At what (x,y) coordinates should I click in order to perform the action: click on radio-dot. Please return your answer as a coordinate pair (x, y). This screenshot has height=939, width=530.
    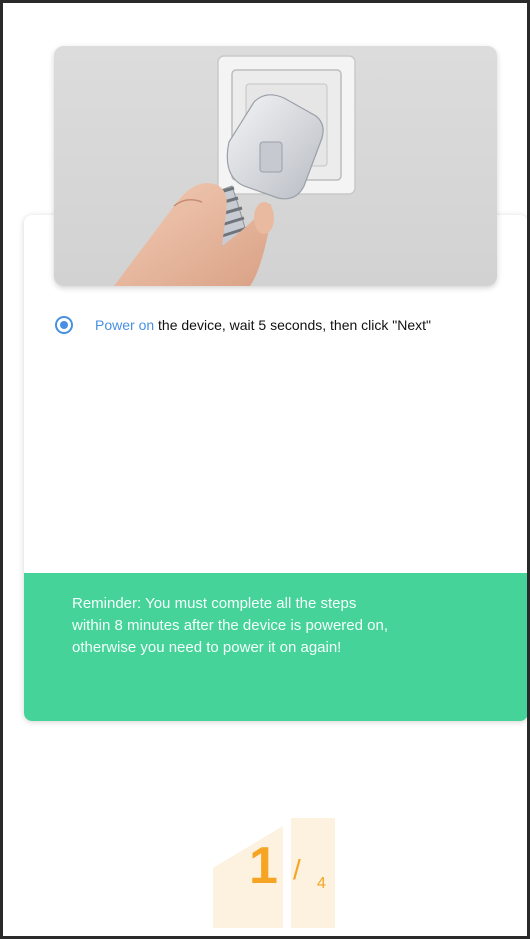
    Looking at the image, I should click on (64, 325).